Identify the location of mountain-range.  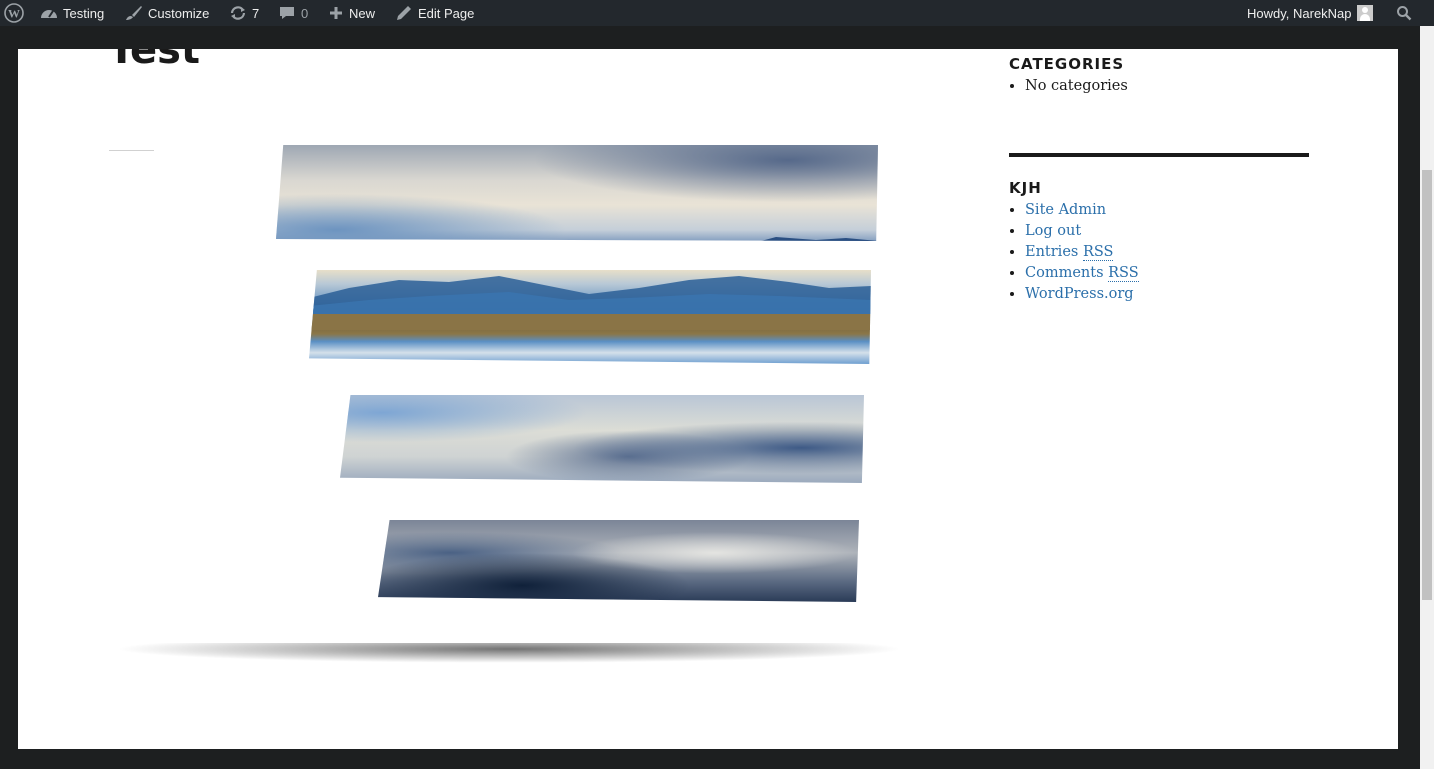
(590, 303).